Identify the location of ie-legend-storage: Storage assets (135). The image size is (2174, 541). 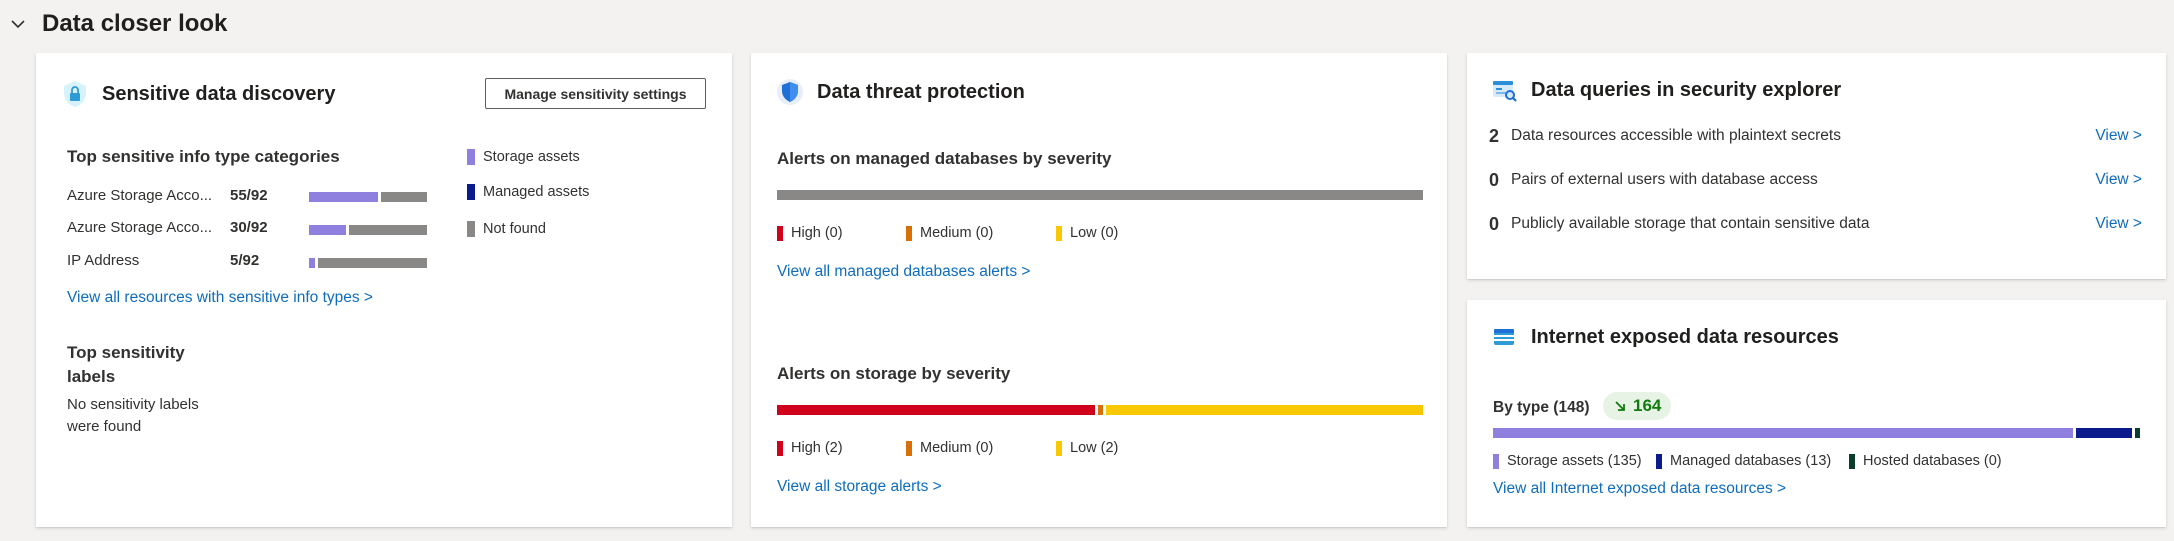
(1567, 461).